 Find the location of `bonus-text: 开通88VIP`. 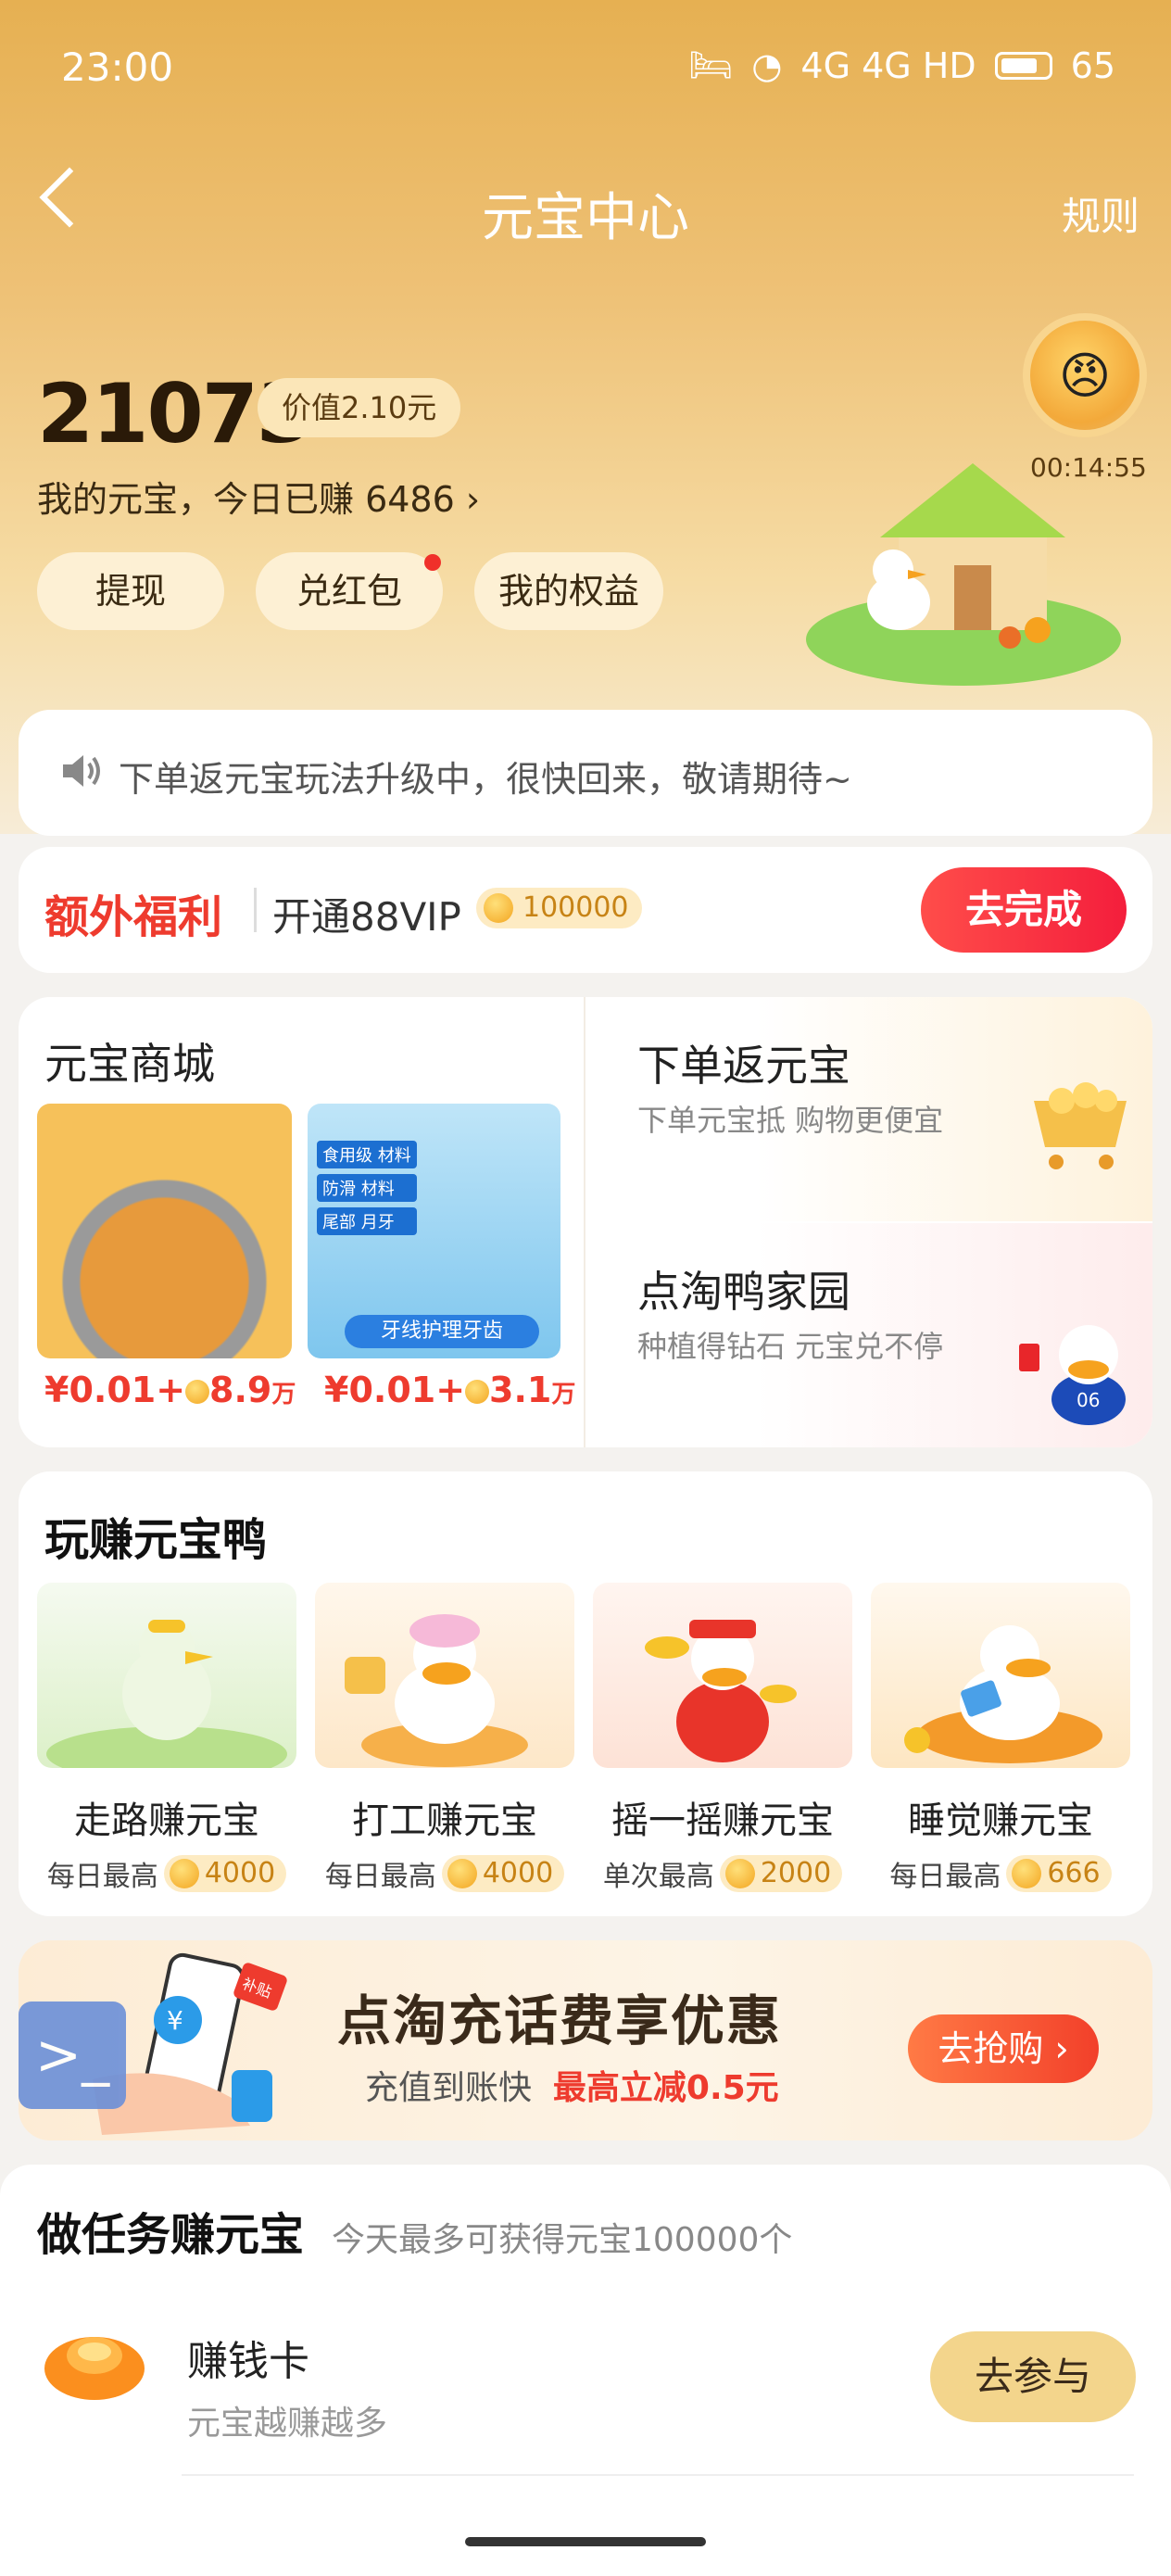

bonus-text: 开通88VIP is located at coordinates (367, 917).